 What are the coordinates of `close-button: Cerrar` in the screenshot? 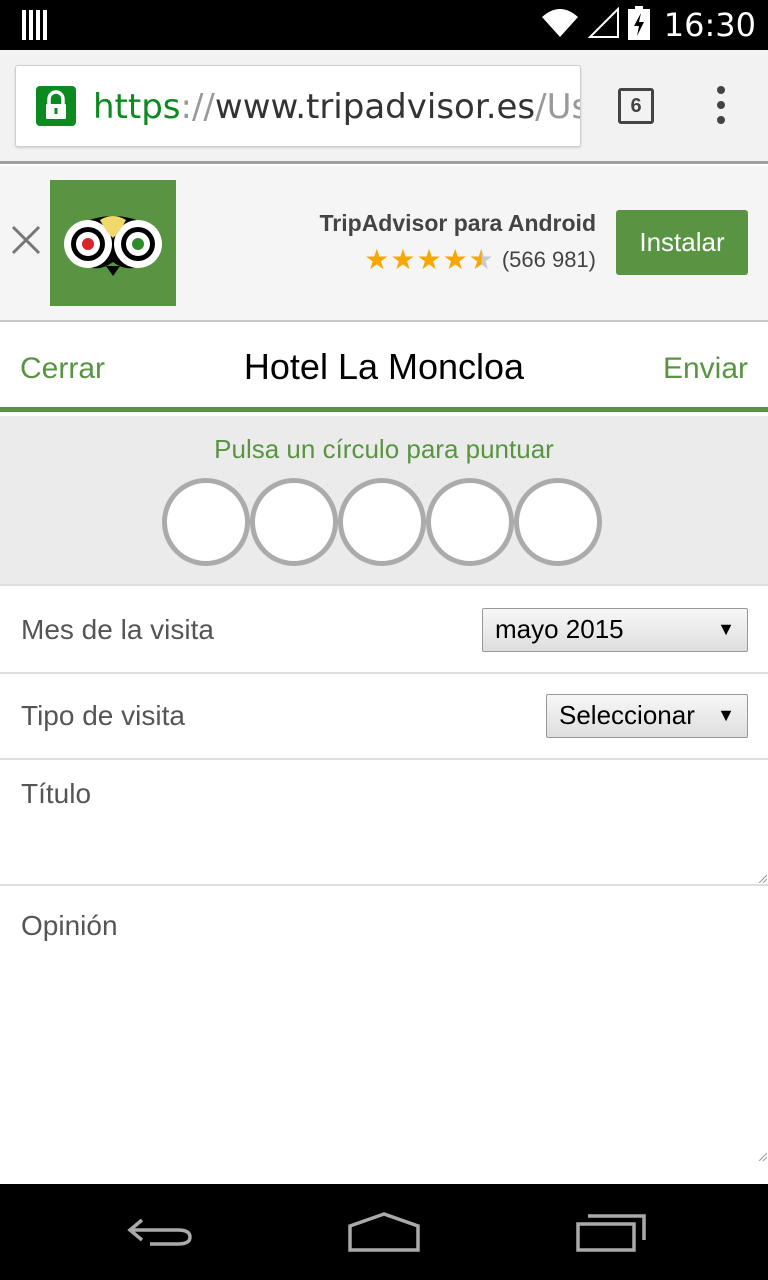 It's located at (62, 367).